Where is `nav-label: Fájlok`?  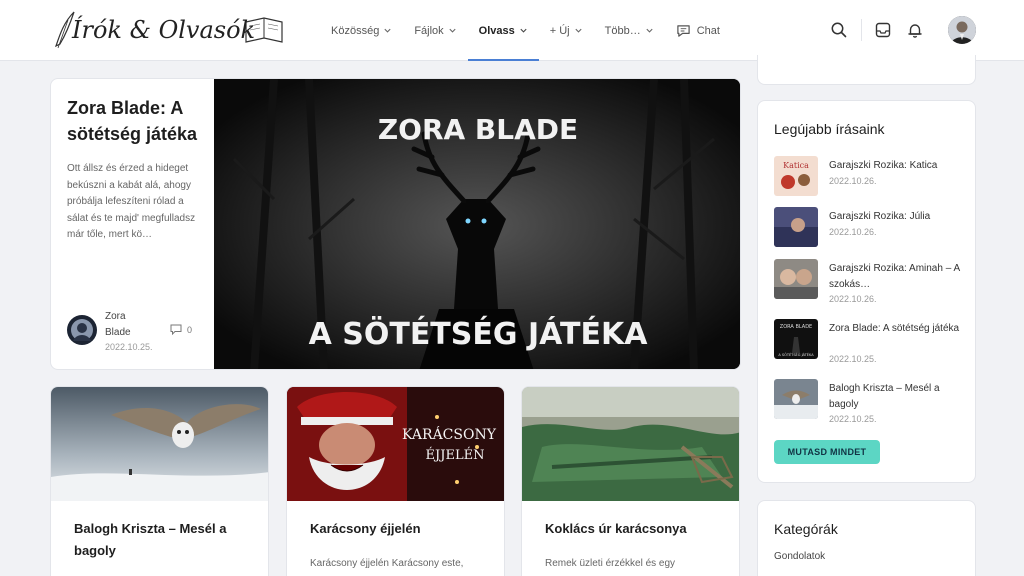
nav-label: Fájlok is located at coordinates (429, 30).